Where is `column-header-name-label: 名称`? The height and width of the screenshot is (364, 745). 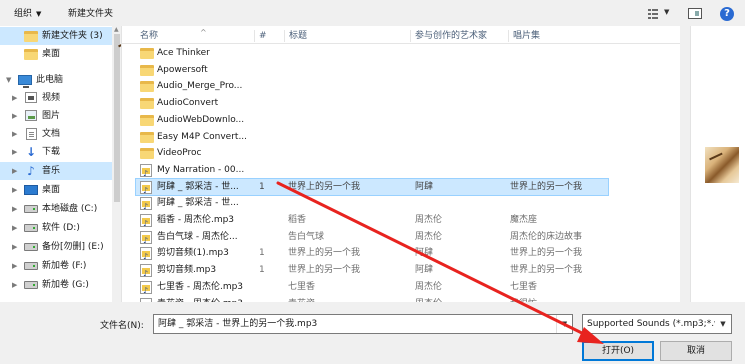 column-header-name-label: 名称 is located at coordinates (149, 36).